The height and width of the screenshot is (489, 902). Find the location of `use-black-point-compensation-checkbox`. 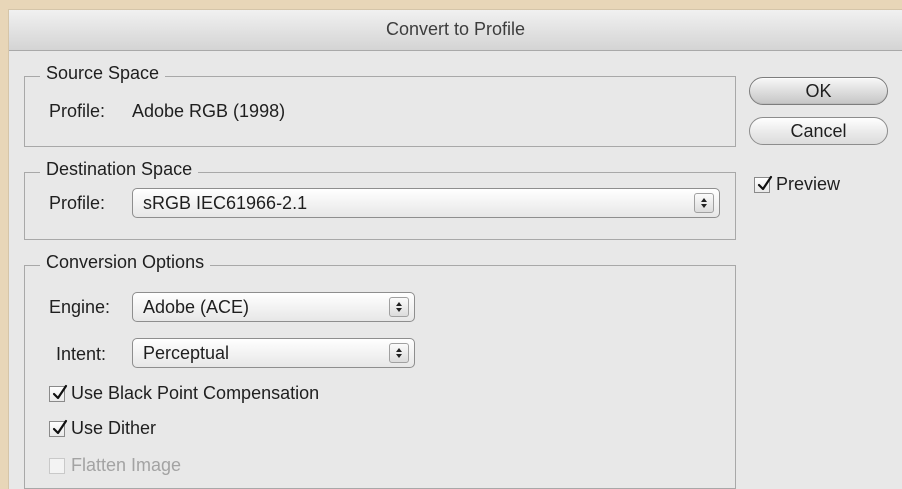

use-black-point-compensation-checkbox is located at coordinates (58, 393).